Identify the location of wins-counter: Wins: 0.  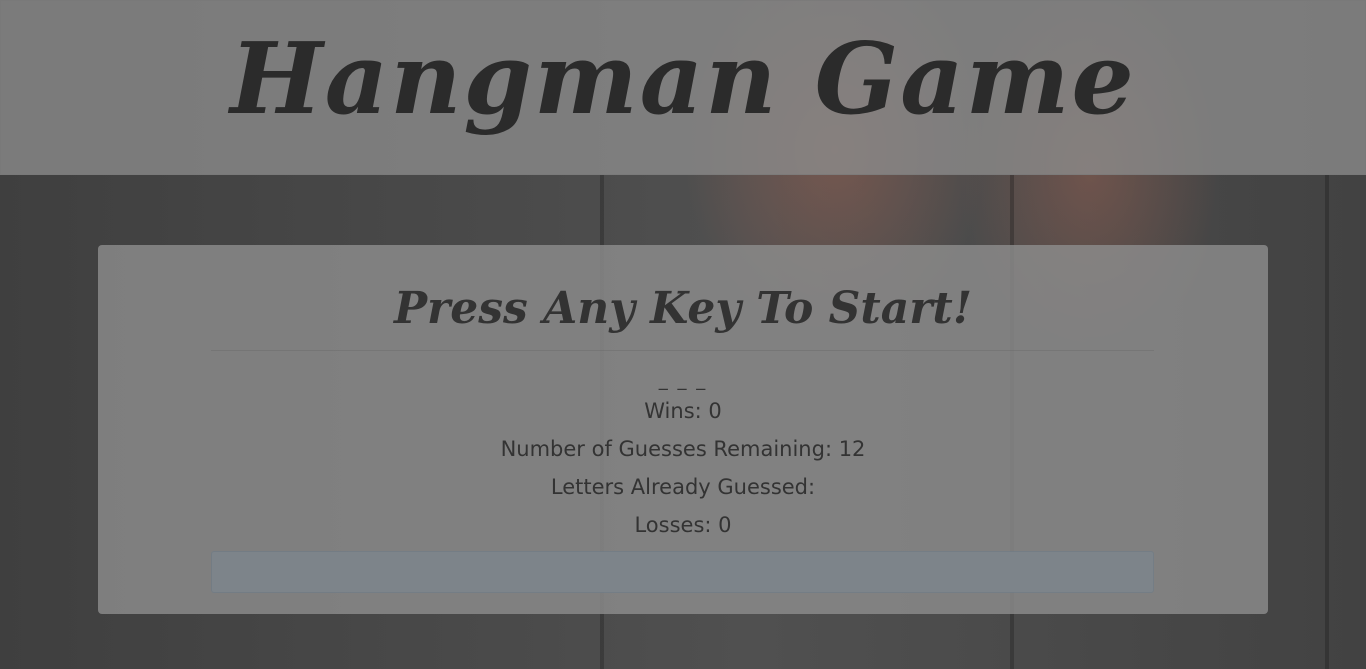
(683, 411).